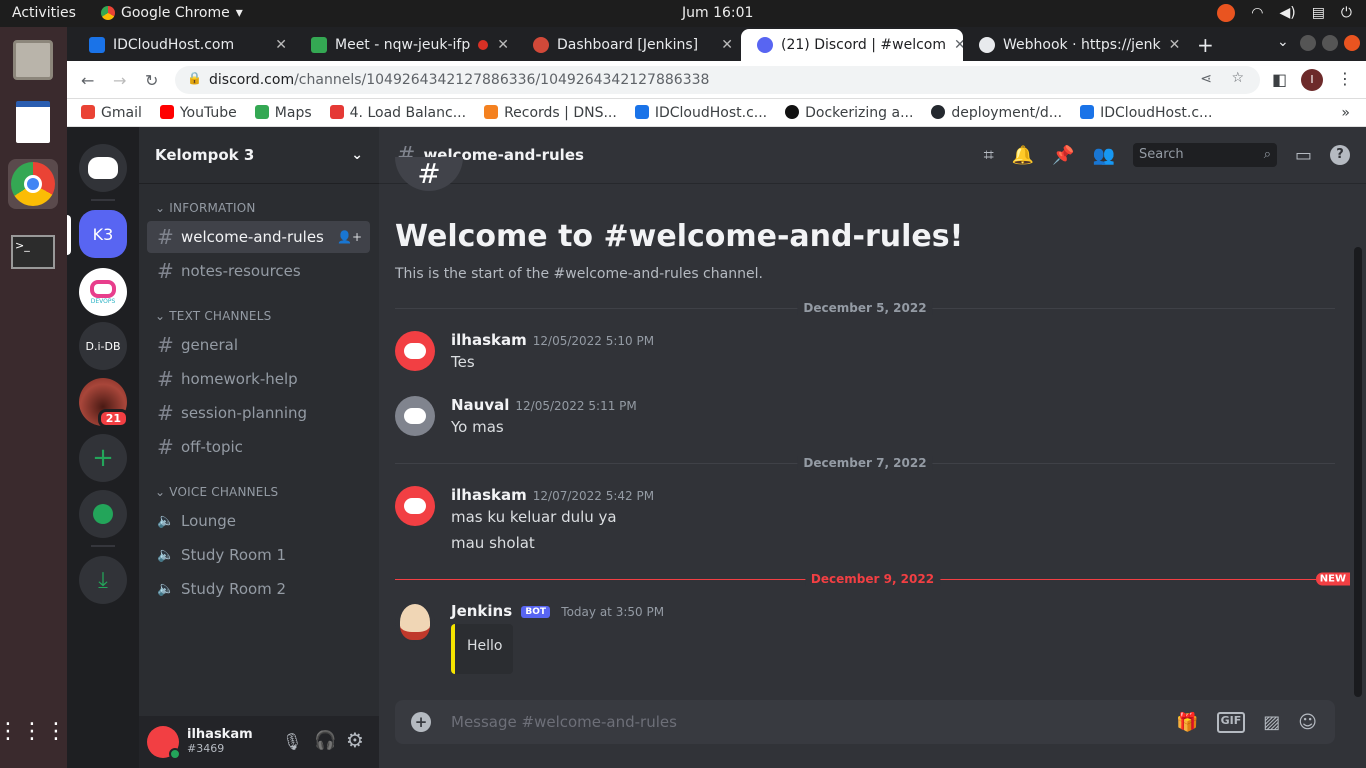 This screenshot has height=768, width=1366. I want to click on search-input: Search ⌕, so click(1204, 155).